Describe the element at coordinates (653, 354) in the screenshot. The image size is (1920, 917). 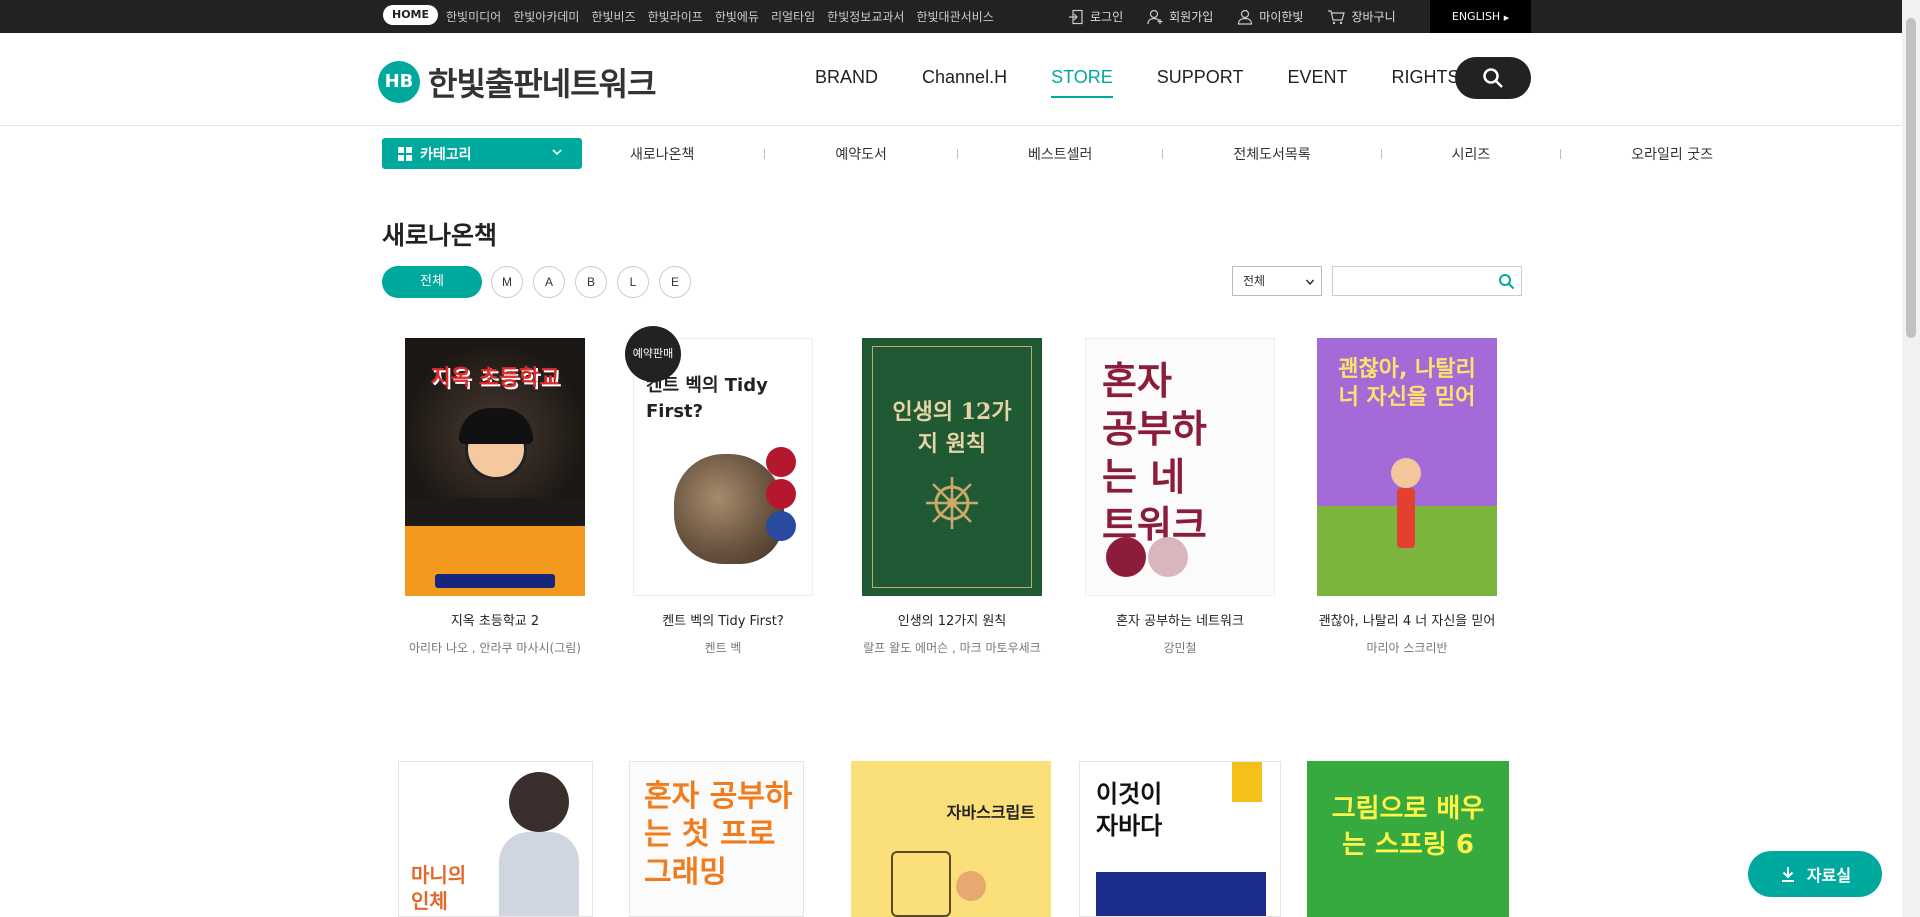
I see `preorder-badge: 예약판매` at that location.